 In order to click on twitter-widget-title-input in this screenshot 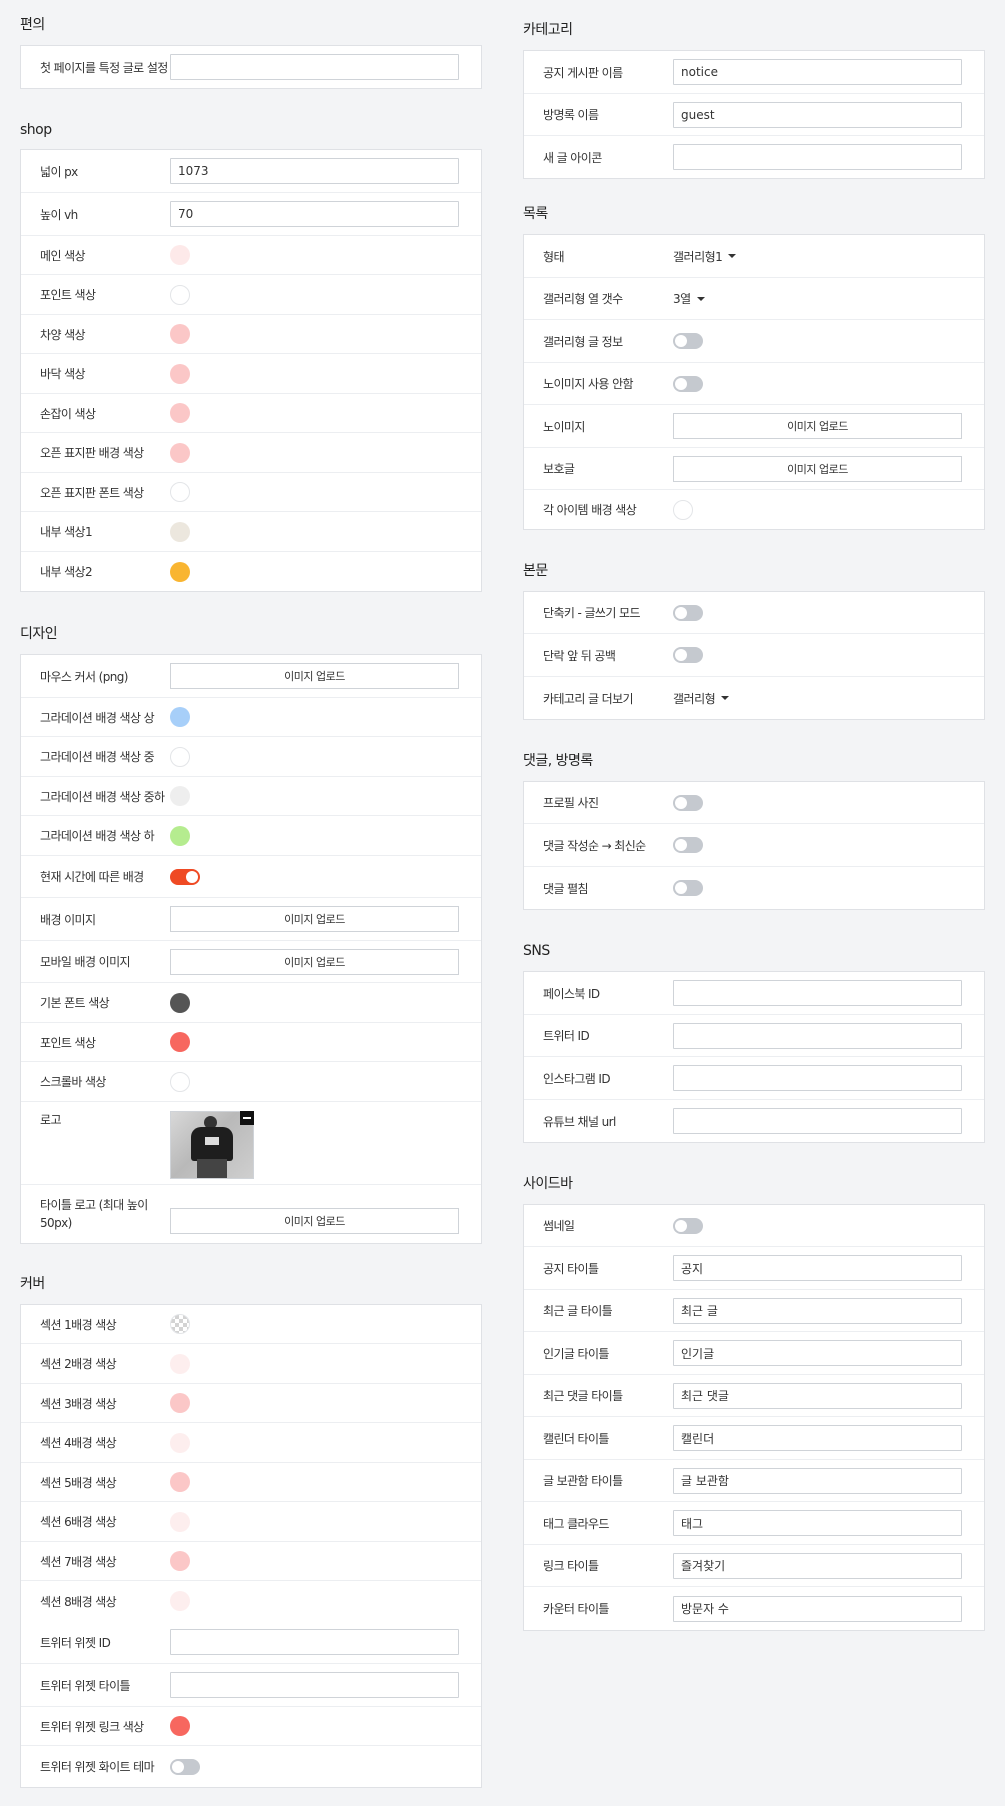, I will do `click(314, 1685)`.